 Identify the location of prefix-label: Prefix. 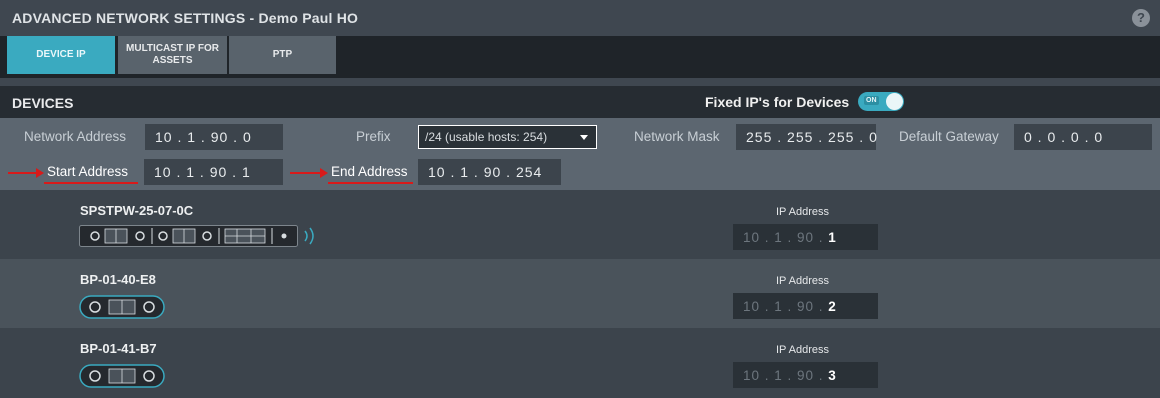
(373, 136).